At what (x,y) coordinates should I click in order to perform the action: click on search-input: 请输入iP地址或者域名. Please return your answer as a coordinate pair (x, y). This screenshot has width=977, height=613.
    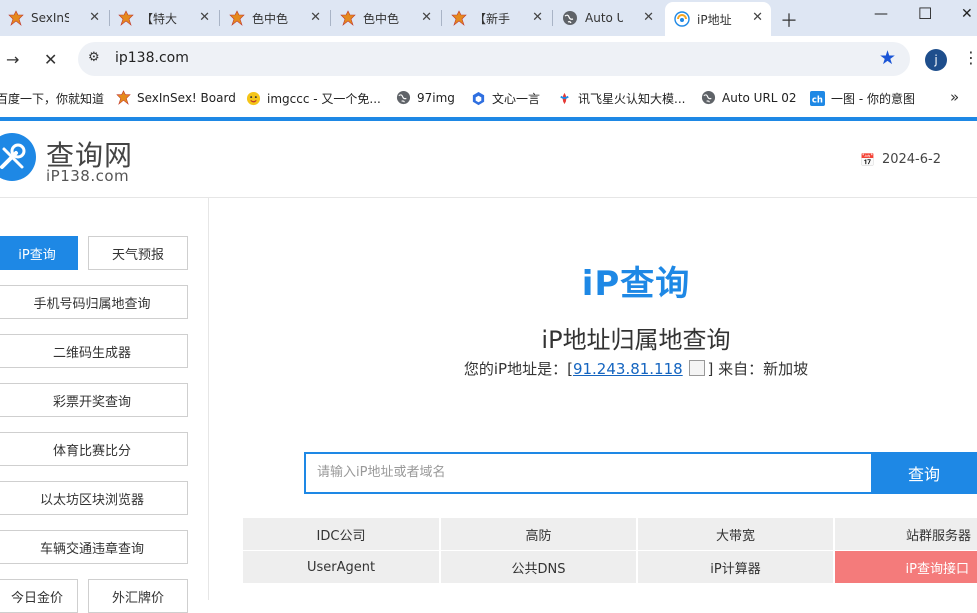
    Looking at the image, I should click on (588, 473).